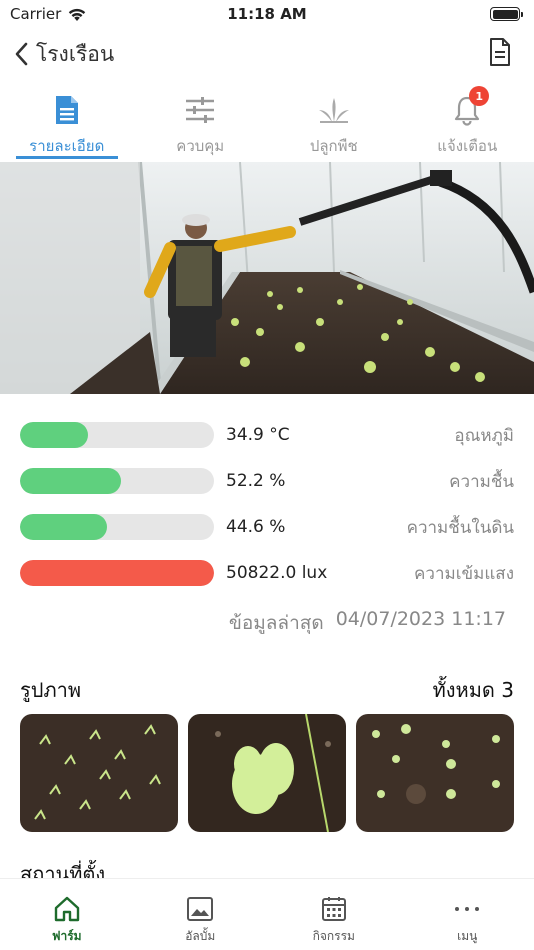  What do you see at coordinates (467, 124) in the screenshot?
I see `tab-notifications: 1 แจ้งเตือน` at bounding box center [467, 124].